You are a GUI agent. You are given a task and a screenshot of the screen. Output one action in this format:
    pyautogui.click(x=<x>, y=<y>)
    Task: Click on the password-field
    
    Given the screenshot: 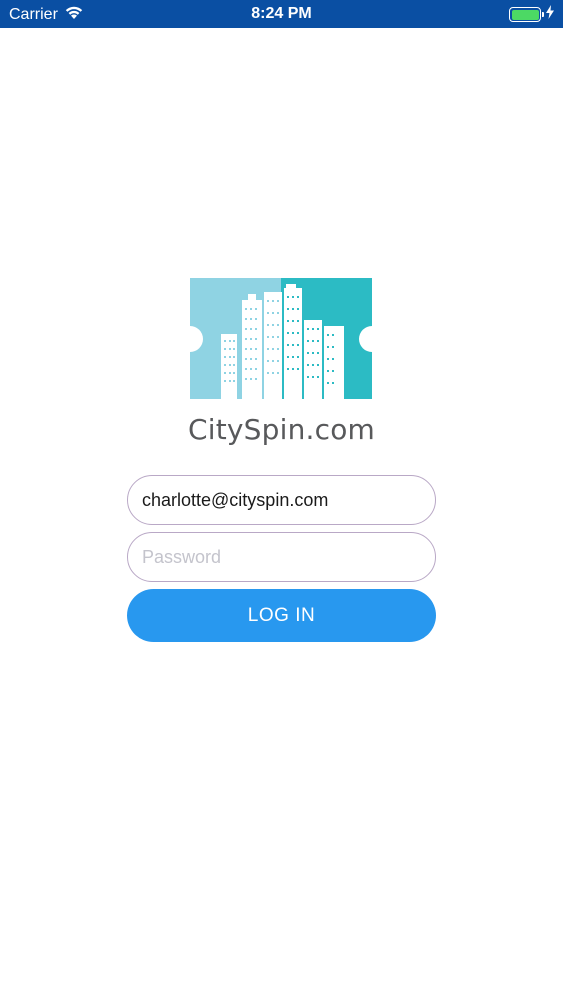 What is the action you would take?
    pyautogui.click(x=281, y=557)
    